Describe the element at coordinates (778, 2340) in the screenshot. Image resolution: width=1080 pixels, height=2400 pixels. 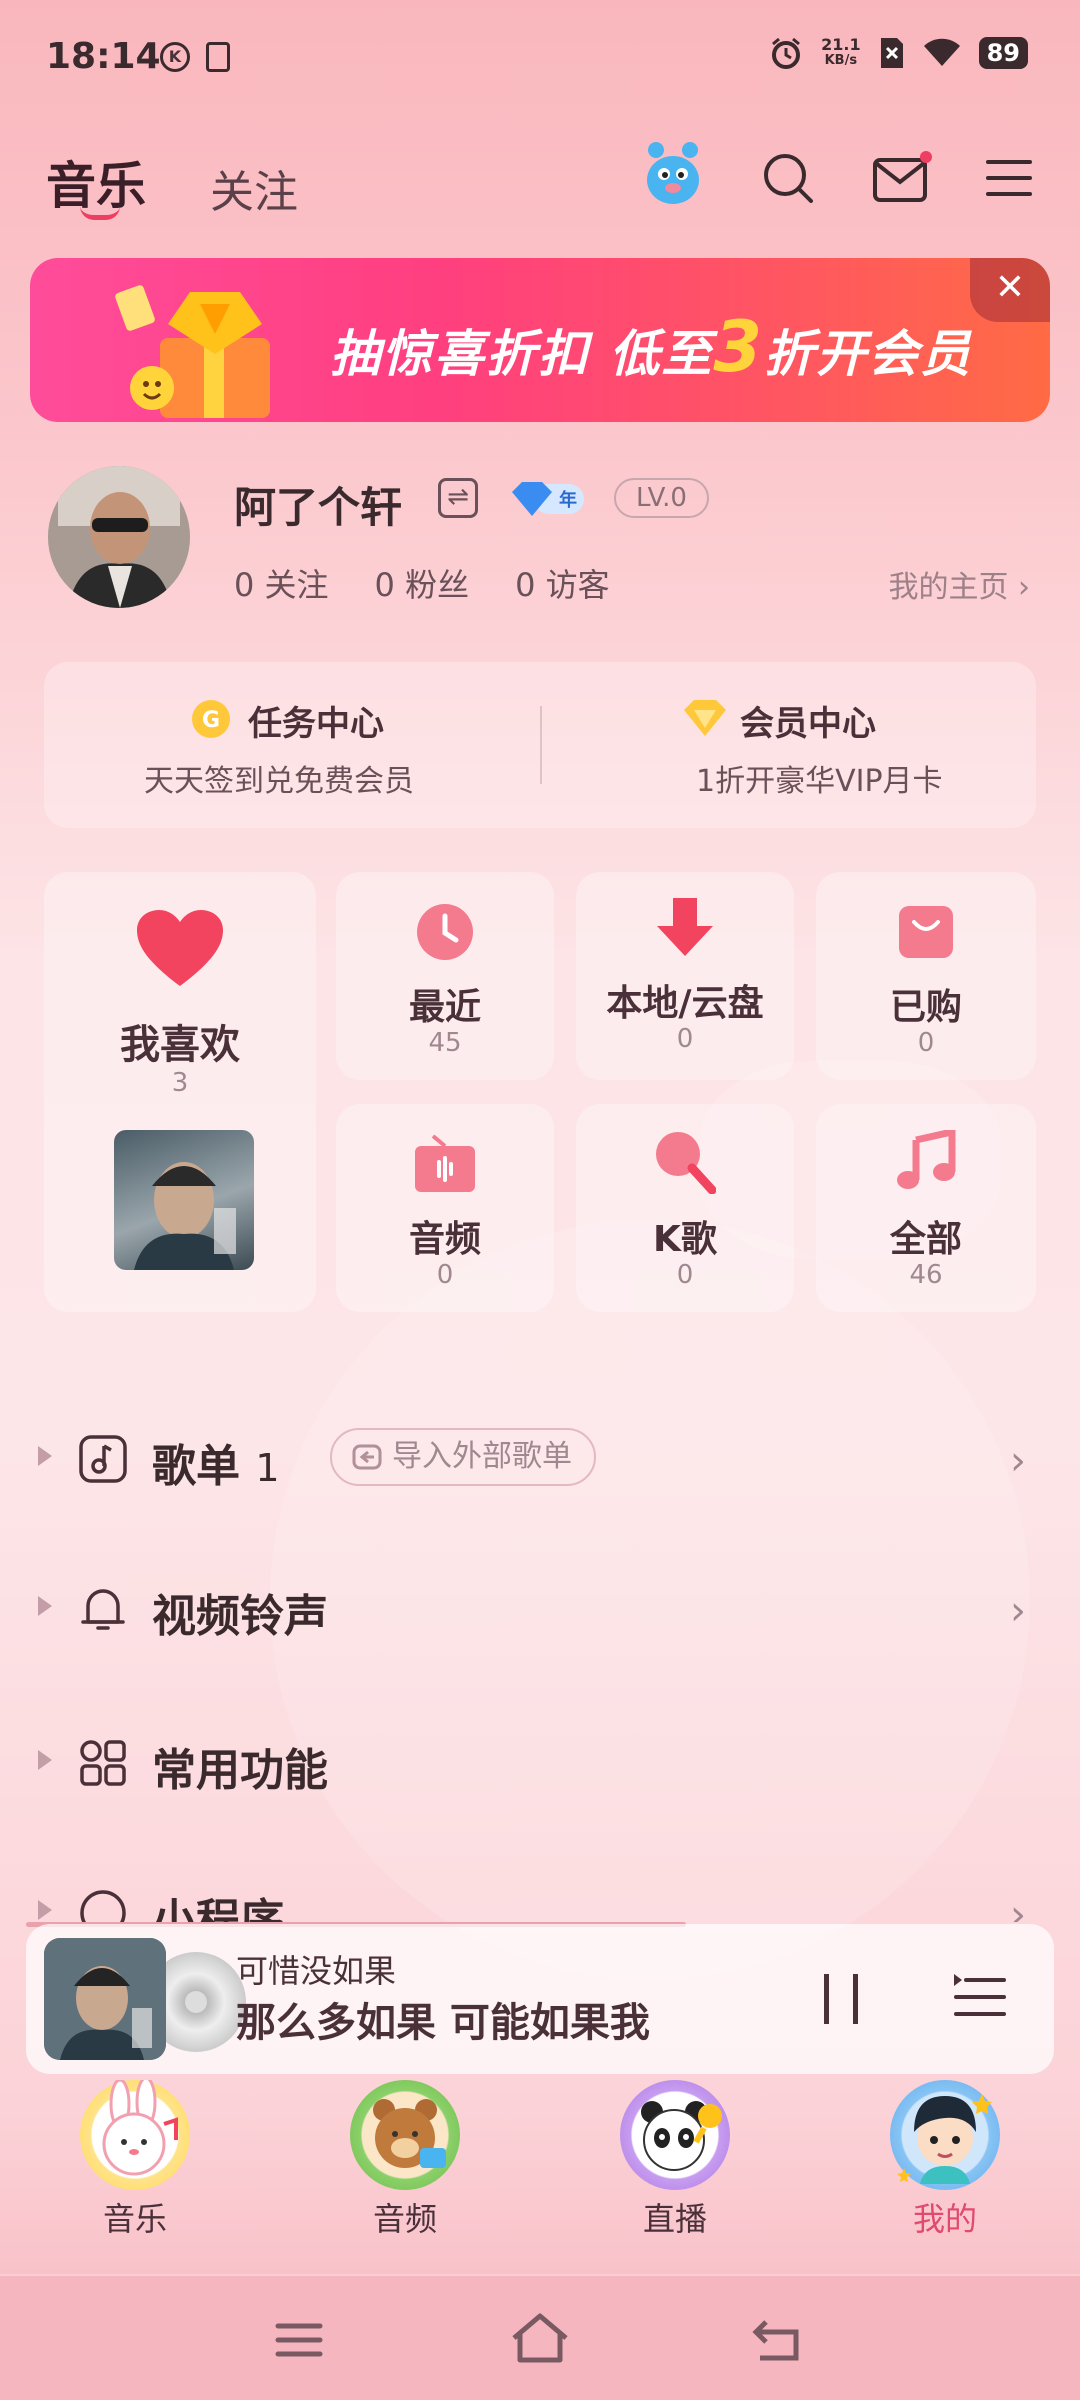
I see `back-icon` at that location.